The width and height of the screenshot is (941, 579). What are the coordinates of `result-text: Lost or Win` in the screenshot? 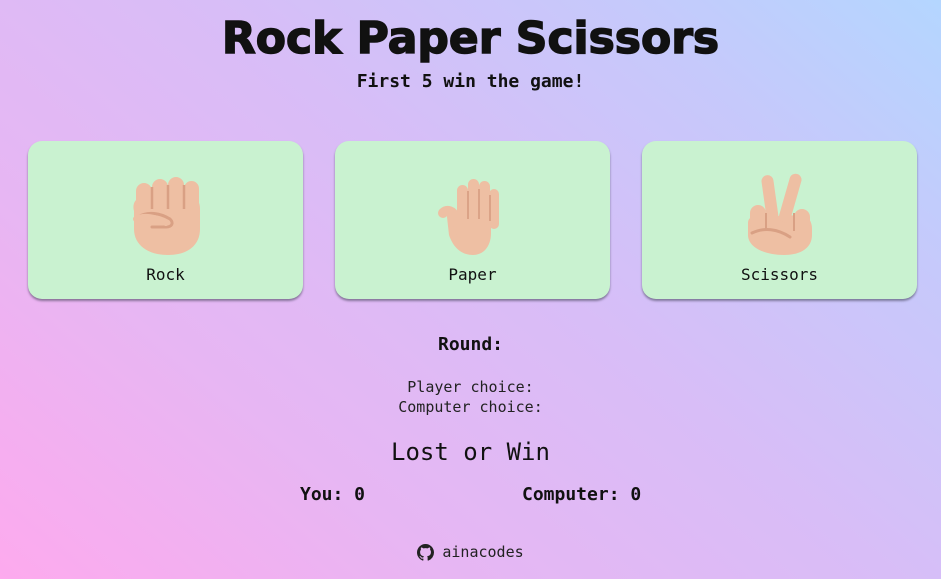 It's located at (470, 452).